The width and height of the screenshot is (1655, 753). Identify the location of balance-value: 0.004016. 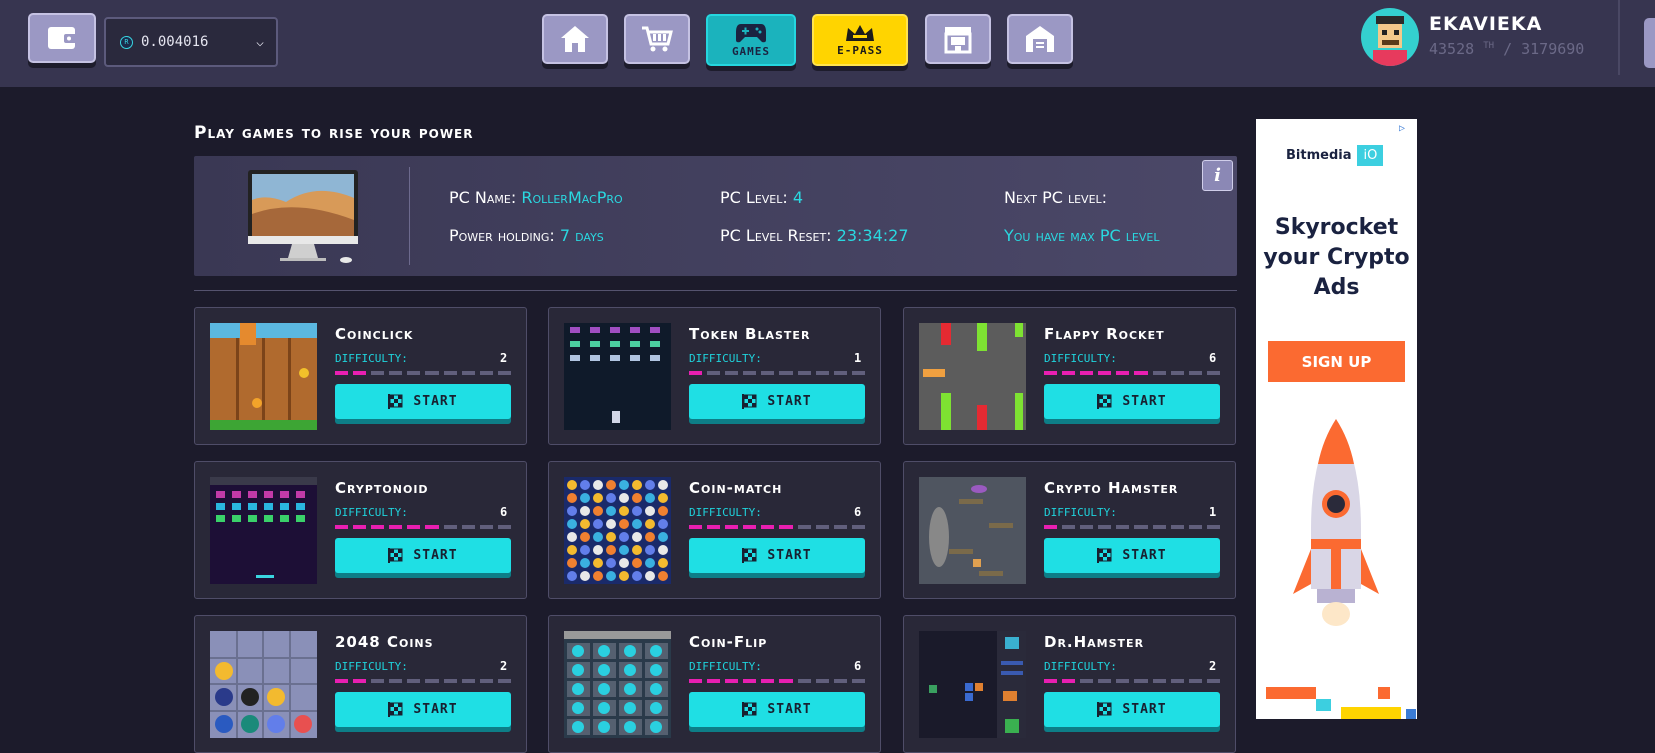
(175, 42).